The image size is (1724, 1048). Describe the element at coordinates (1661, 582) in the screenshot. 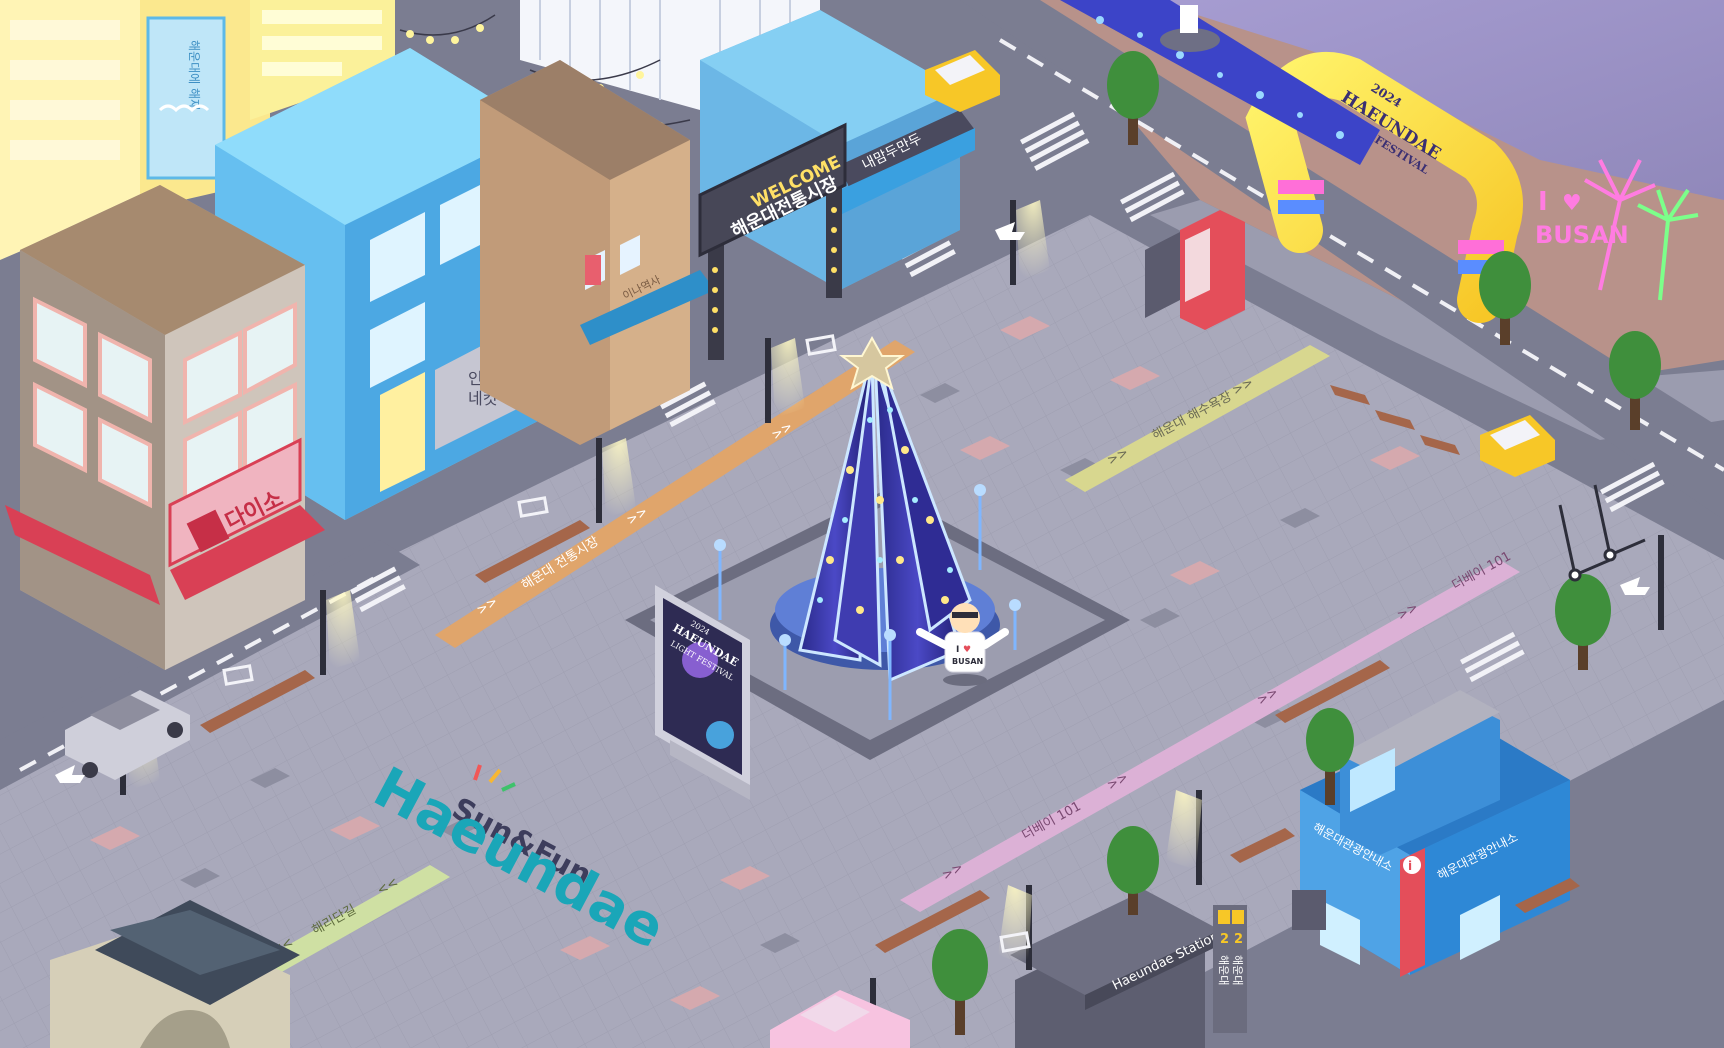

I see `street-lamp` at that location.